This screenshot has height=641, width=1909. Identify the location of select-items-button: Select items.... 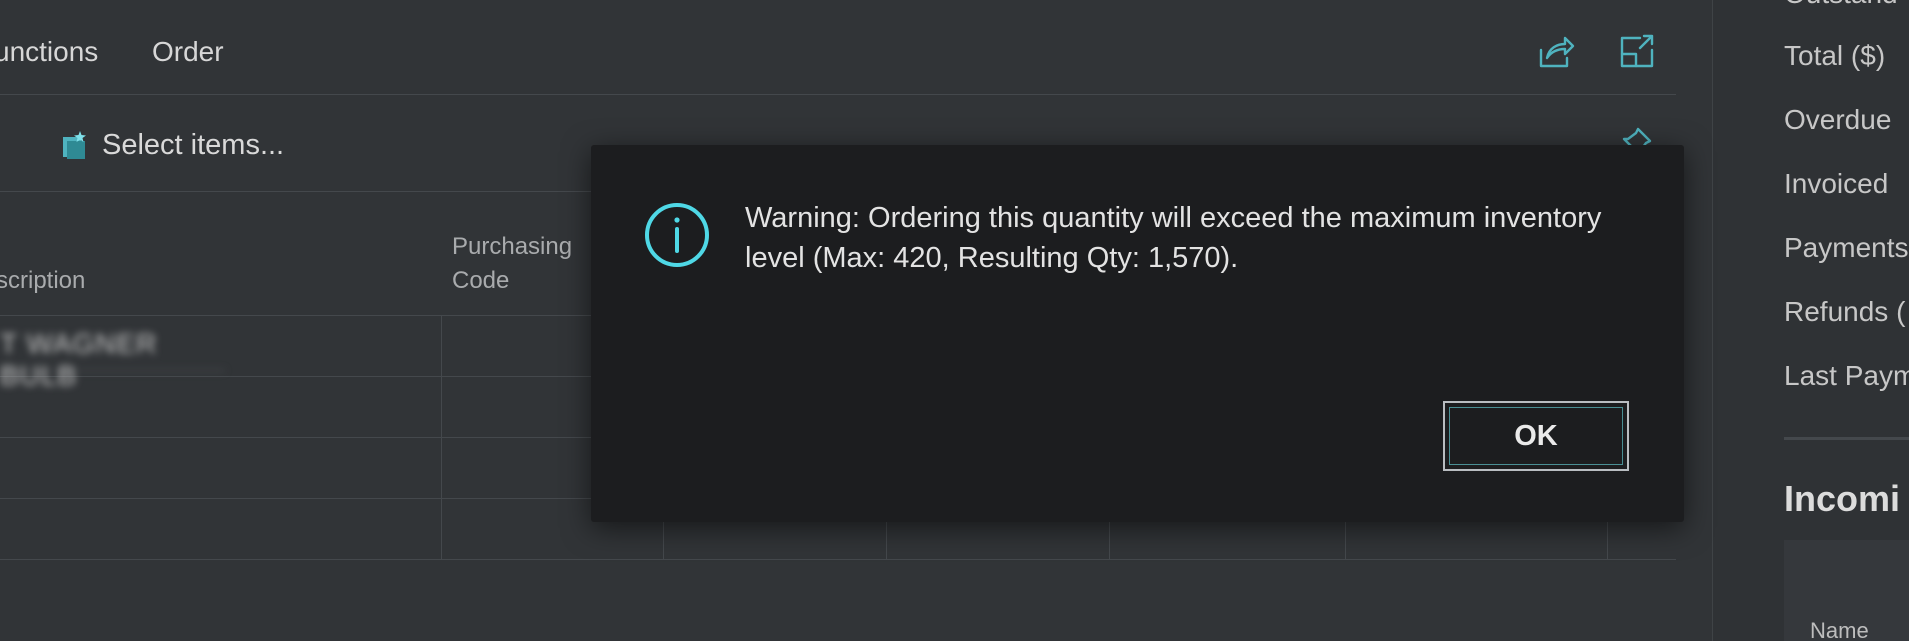
(171, 145).